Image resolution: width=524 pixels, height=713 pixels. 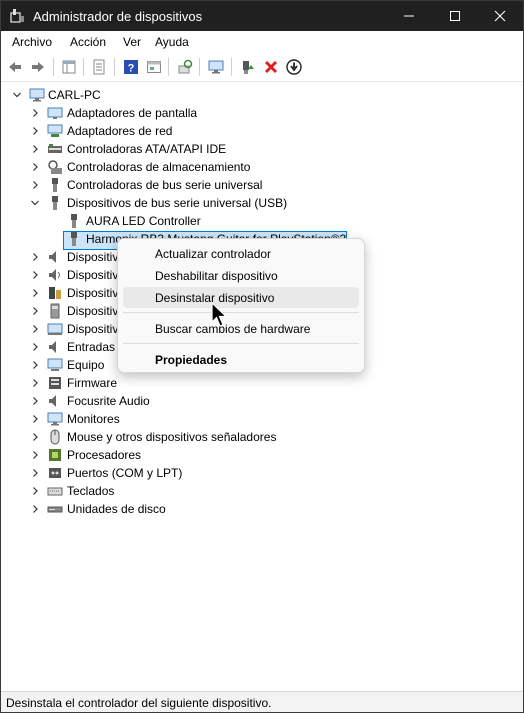 I want to click on tree-item: Focusrite Audio, so click(x=261, y=401).